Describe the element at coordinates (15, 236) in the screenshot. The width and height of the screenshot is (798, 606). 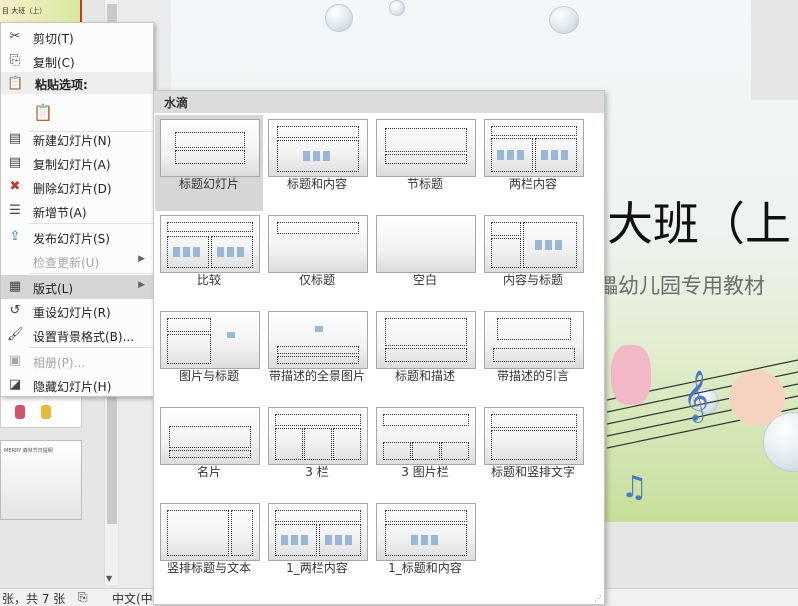
I see `publish-slides-icon: ⇪` at that location.